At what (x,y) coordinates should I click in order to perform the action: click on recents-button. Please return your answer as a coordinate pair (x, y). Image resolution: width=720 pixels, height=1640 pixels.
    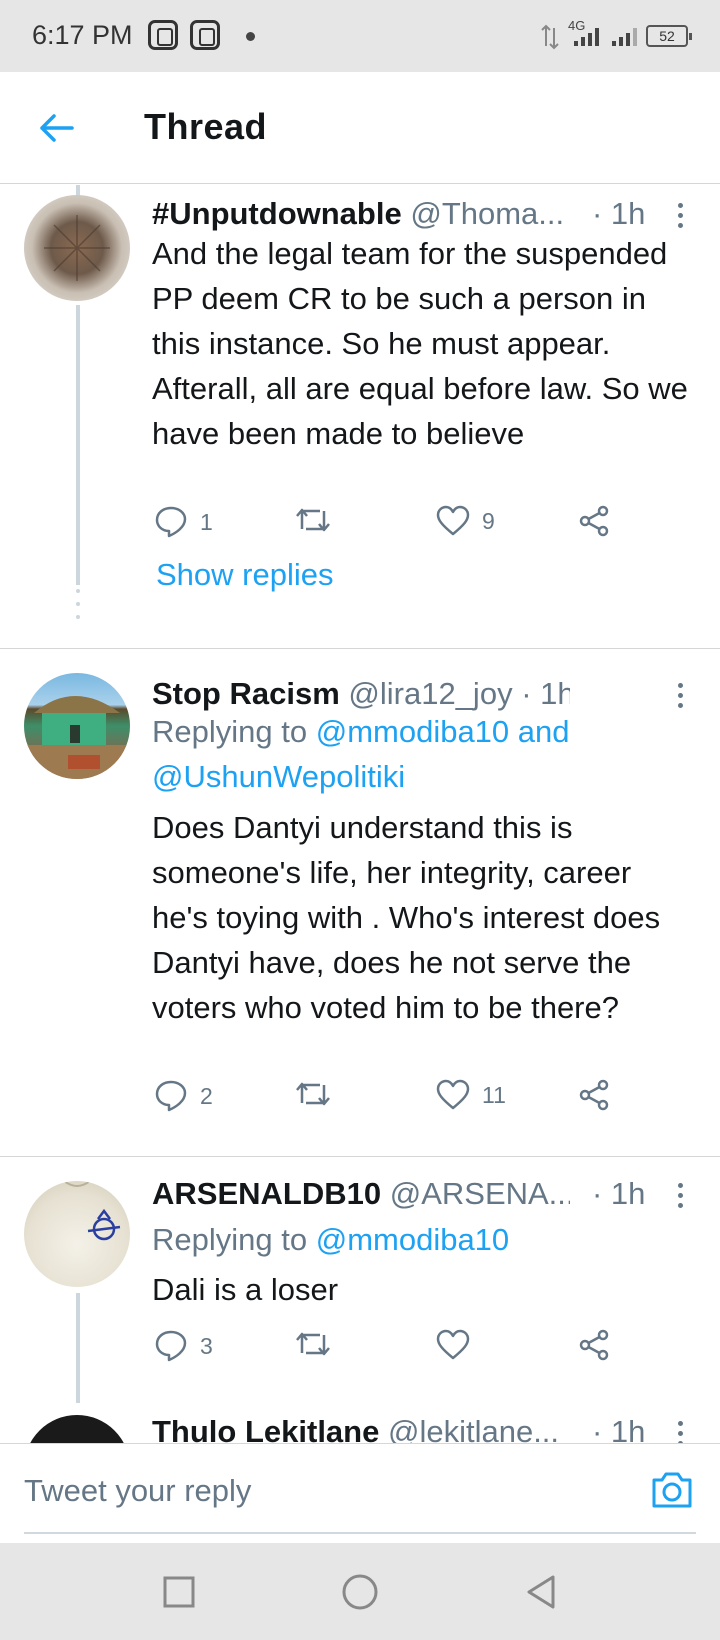
    Looking at the image, I should click on (179, 1592).